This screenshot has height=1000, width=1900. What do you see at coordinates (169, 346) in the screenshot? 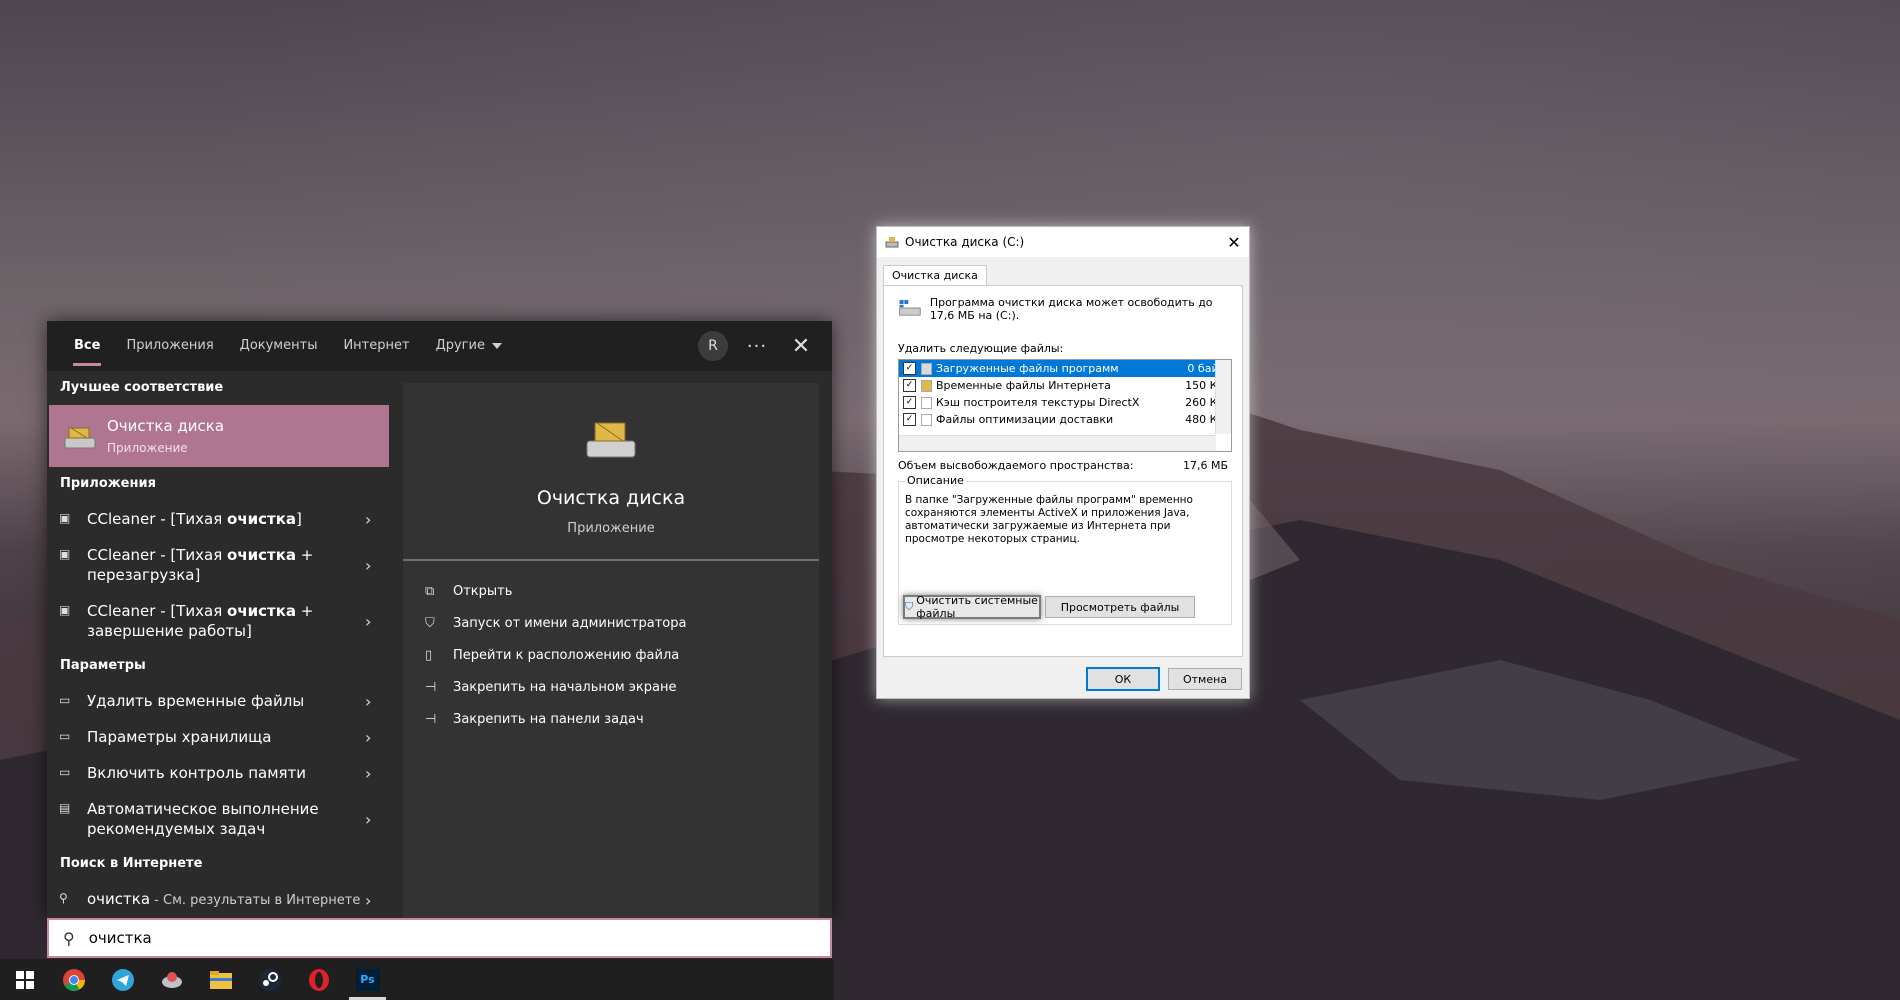
I see `tab-apps: Приложения` at bounding box center [169, 346].